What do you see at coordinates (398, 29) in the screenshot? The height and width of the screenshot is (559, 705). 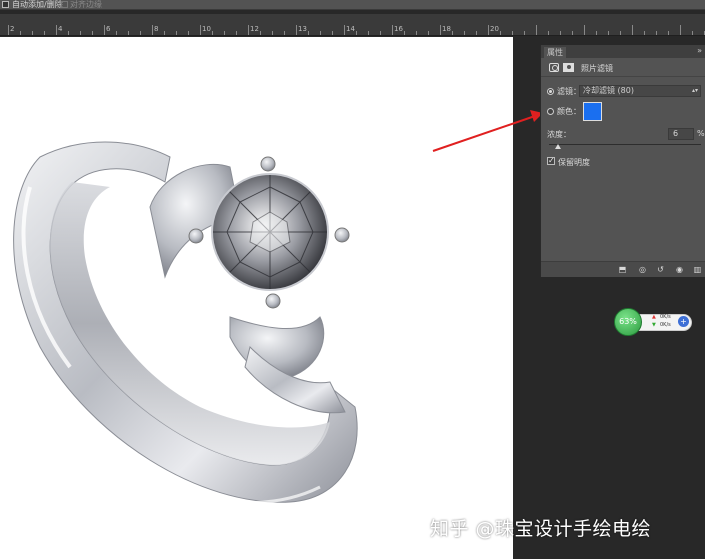 I see `ruler-label: 16` at bounding box center [398, 29].